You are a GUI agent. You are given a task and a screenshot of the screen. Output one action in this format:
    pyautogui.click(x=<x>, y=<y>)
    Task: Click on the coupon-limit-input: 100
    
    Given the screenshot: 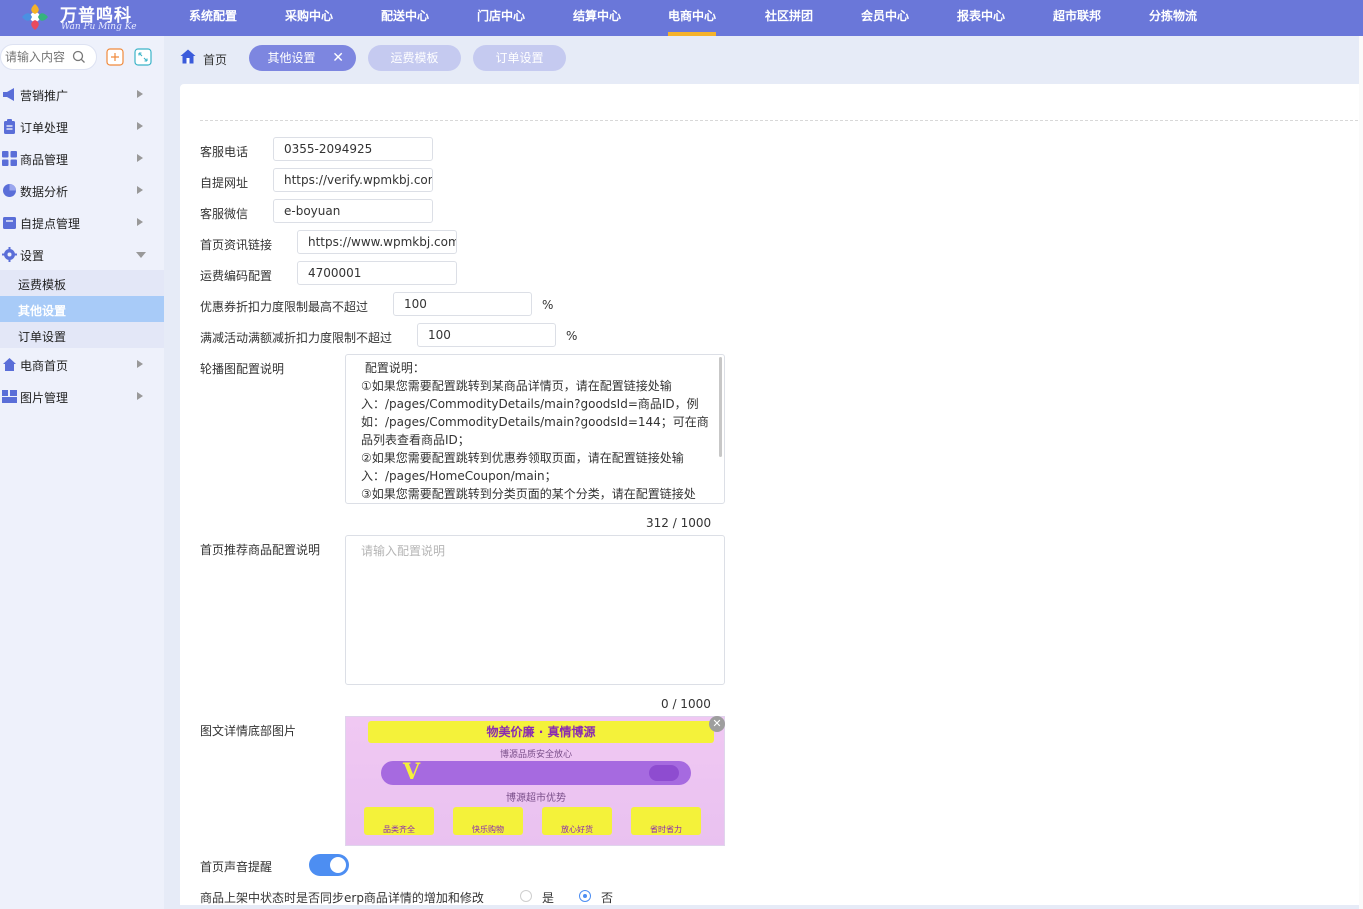 What is the action you would take?
    pyautogui.click(x=462, y=304)
    